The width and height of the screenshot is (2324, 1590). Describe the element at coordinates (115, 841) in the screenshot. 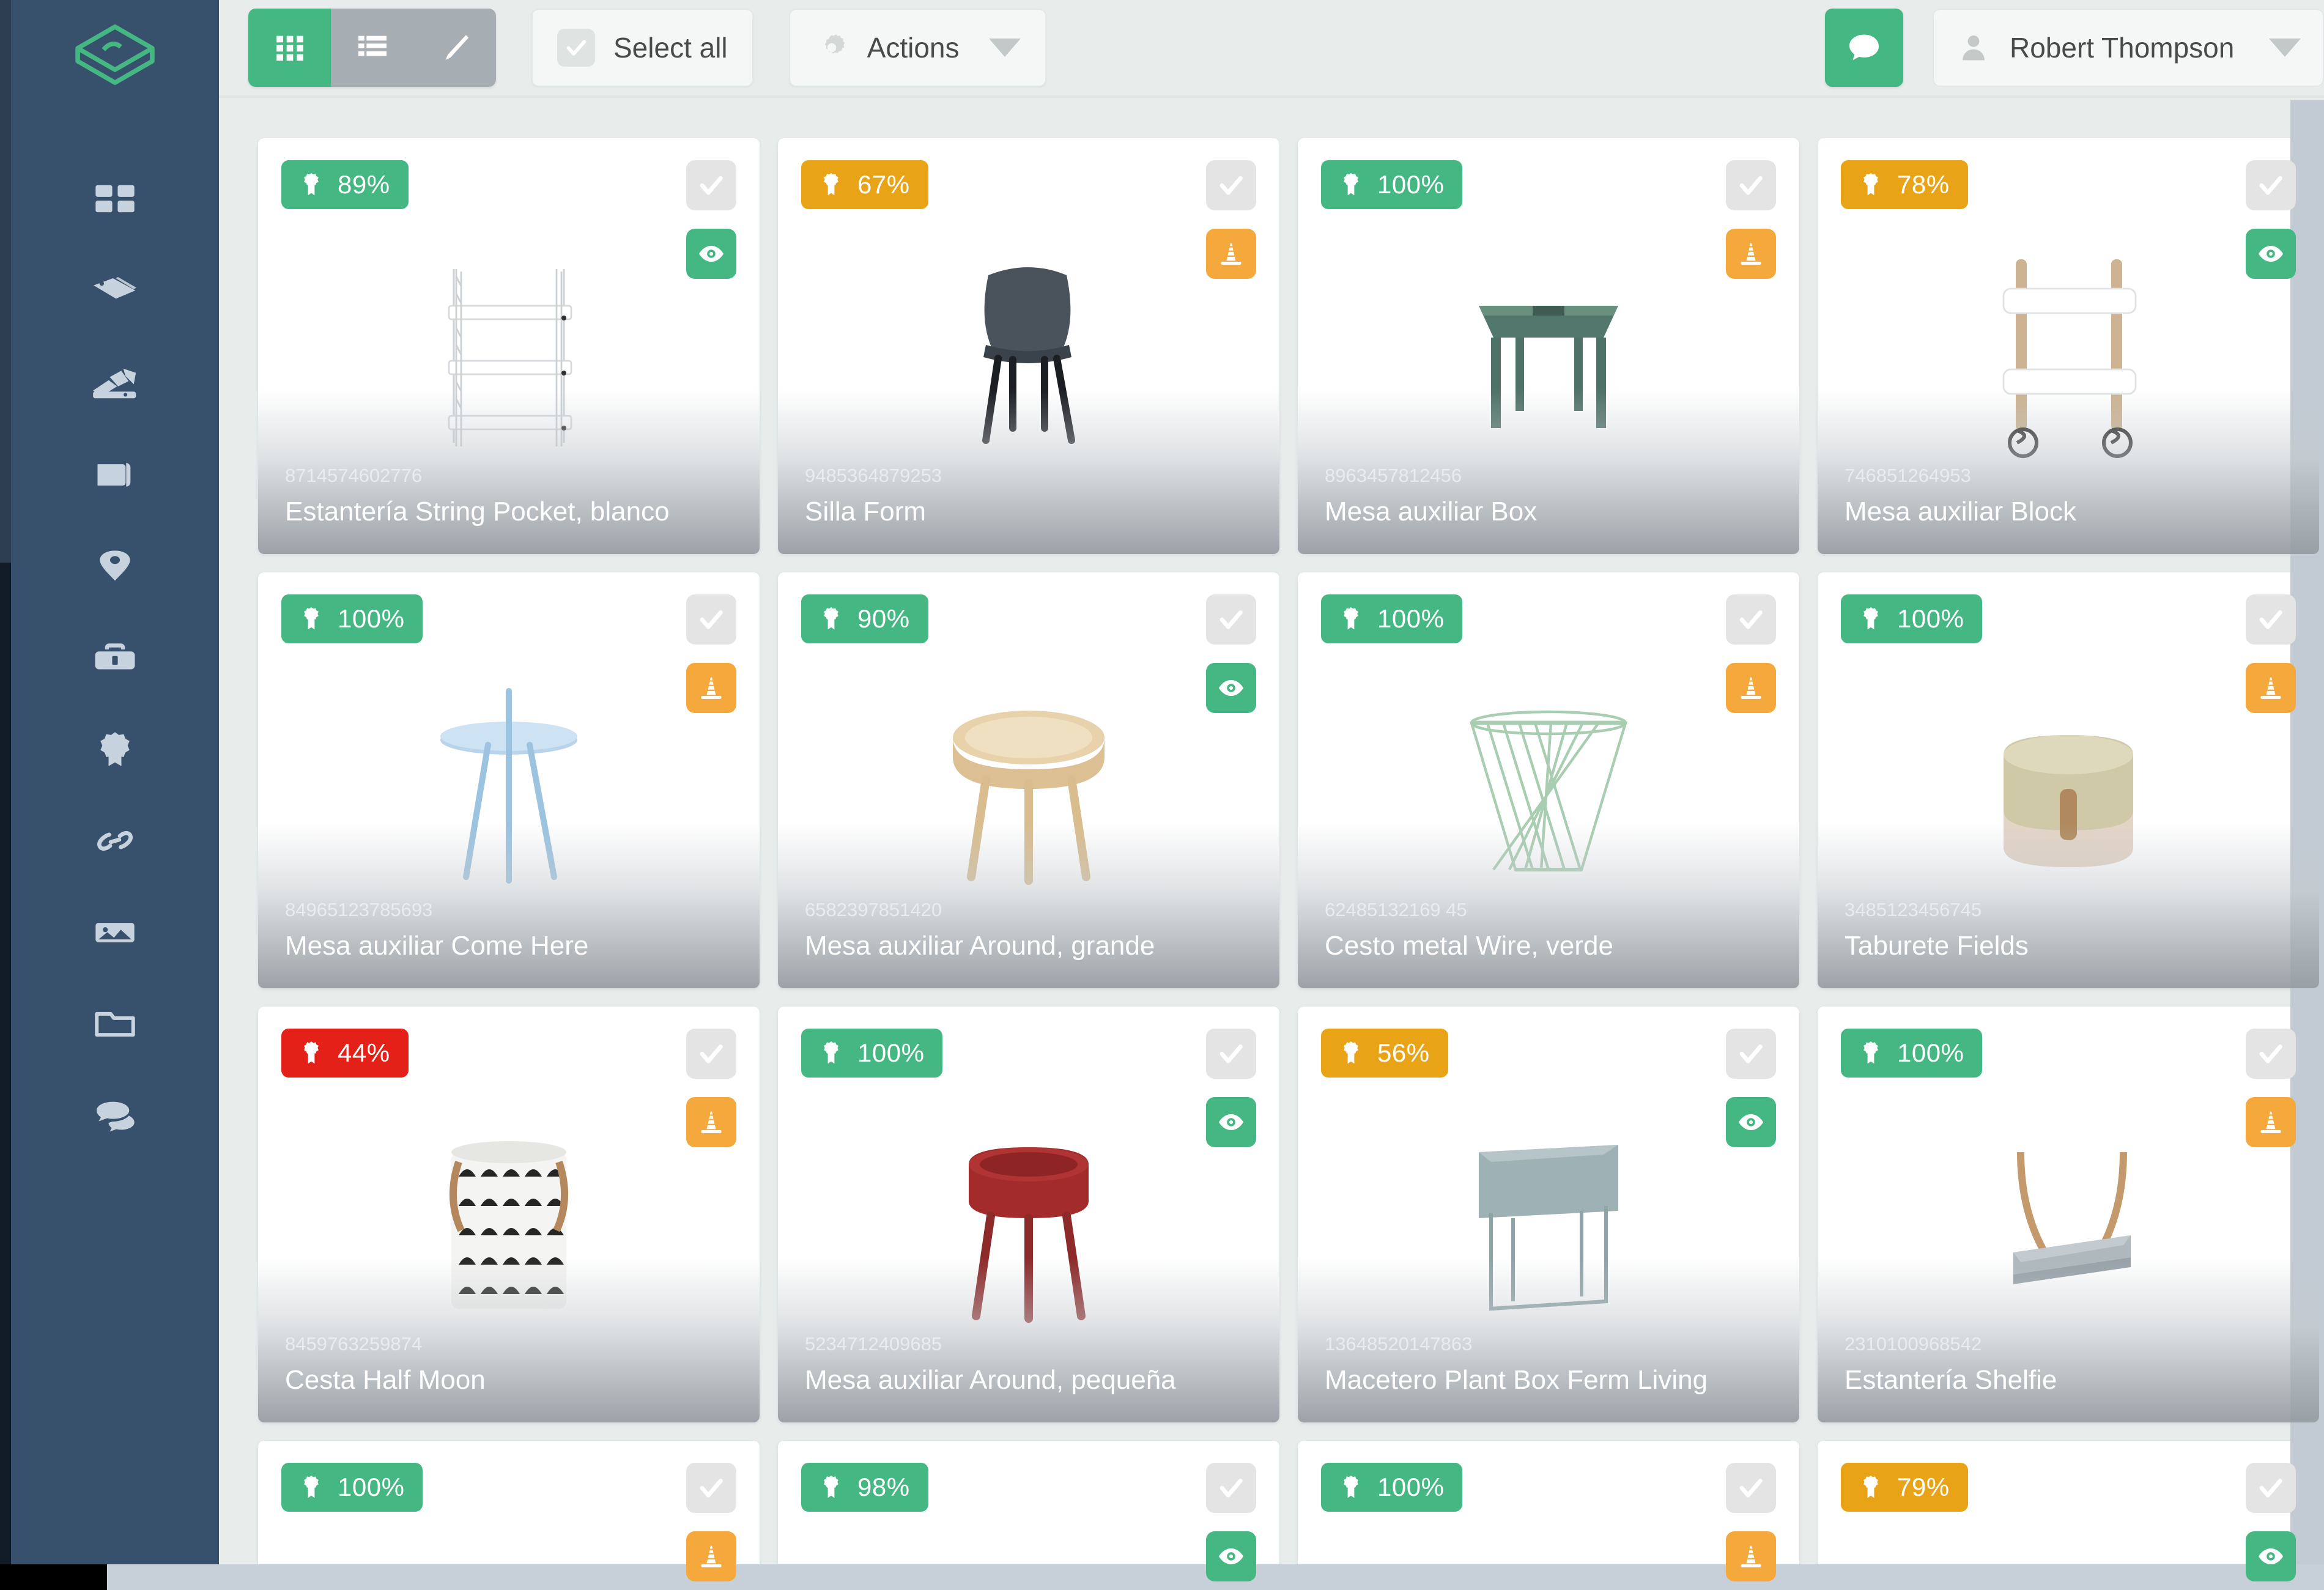

I see `sidebar-item-links` at that location.